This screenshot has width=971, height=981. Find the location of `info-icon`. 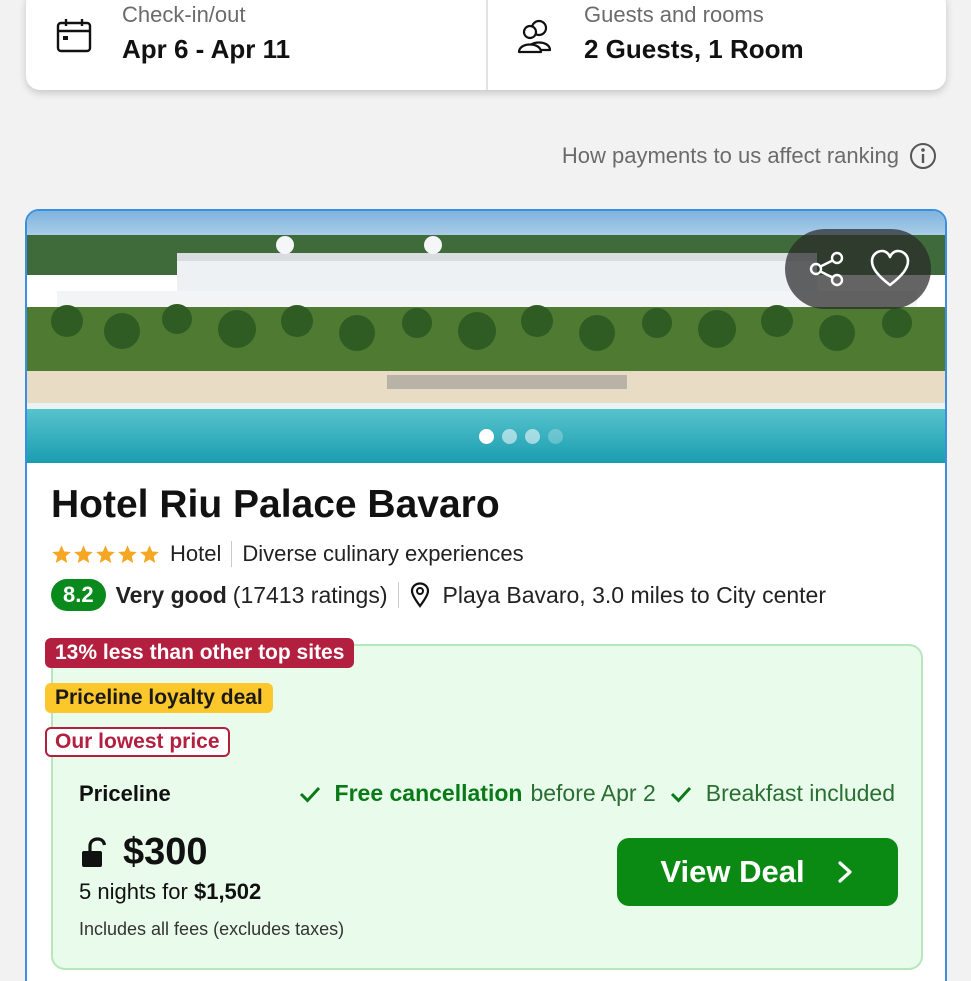

info-icon is located at coordinates (923, 156).